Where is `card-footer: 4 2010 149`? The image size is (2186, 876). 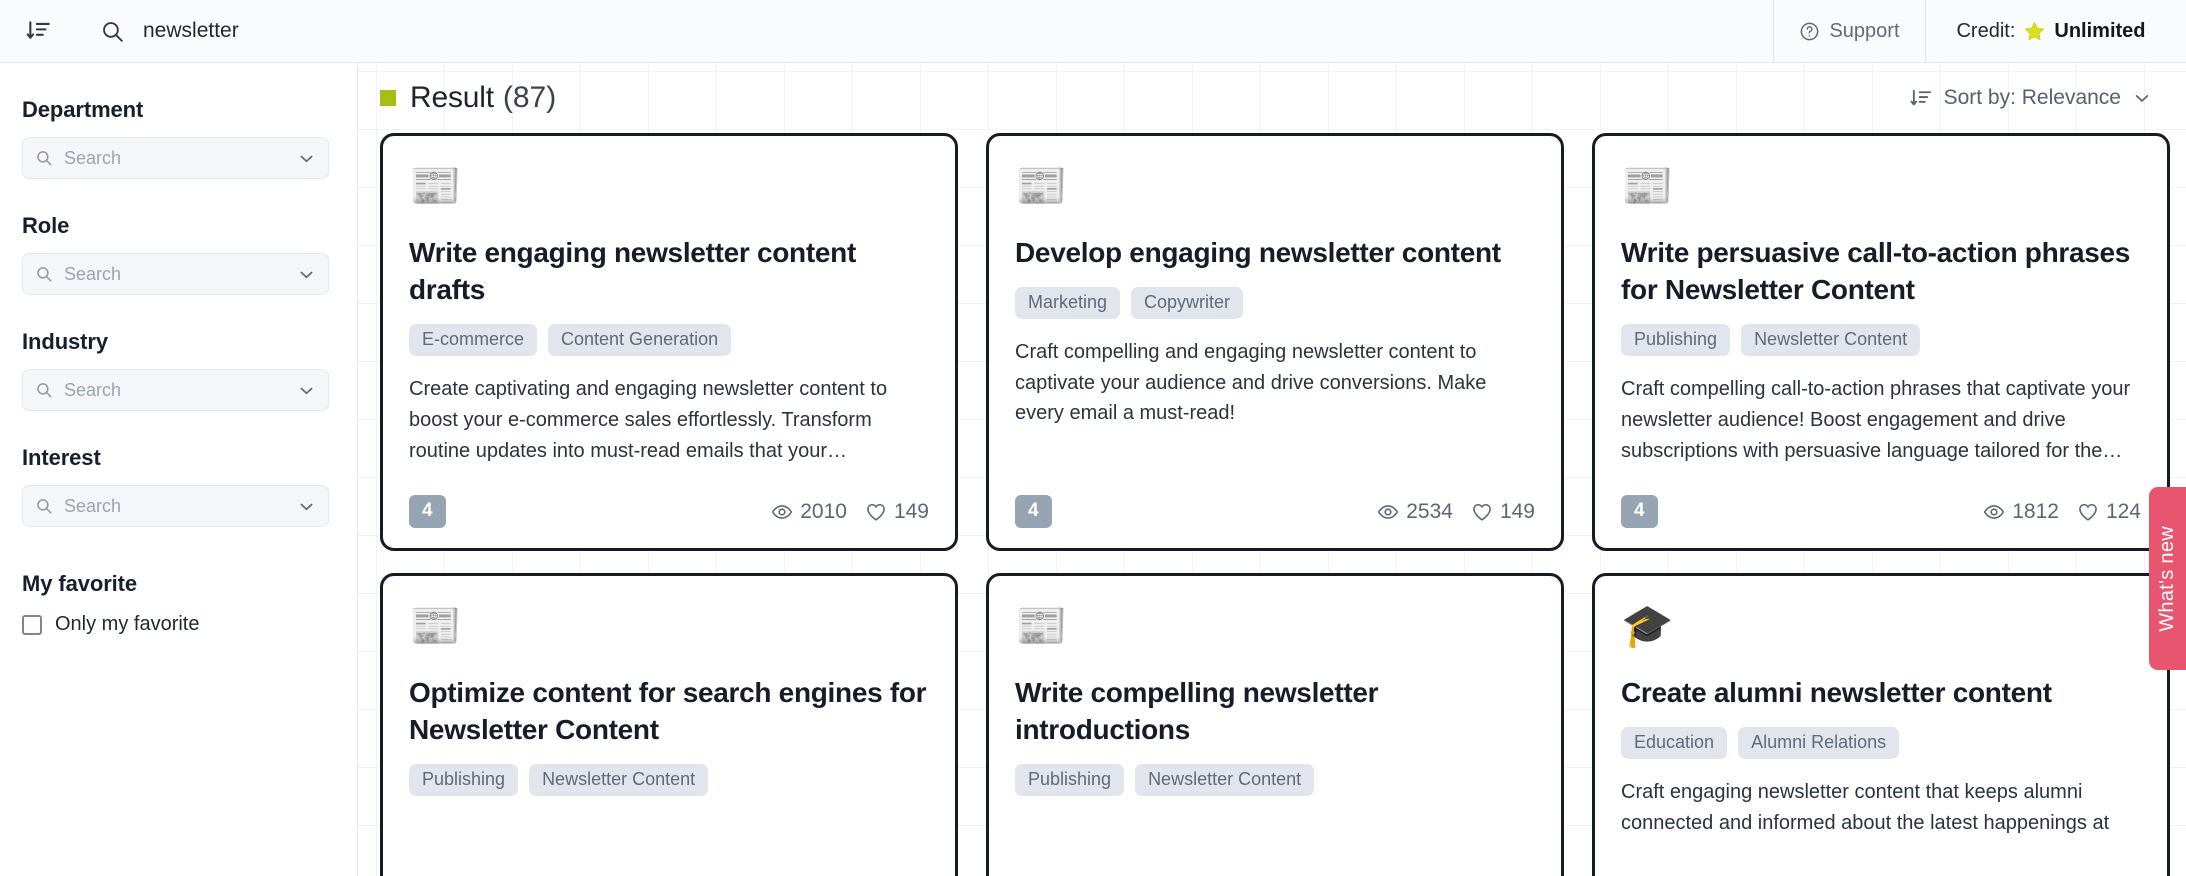
card-footer: 4 2010 149 is located at coordinates (669, 505).